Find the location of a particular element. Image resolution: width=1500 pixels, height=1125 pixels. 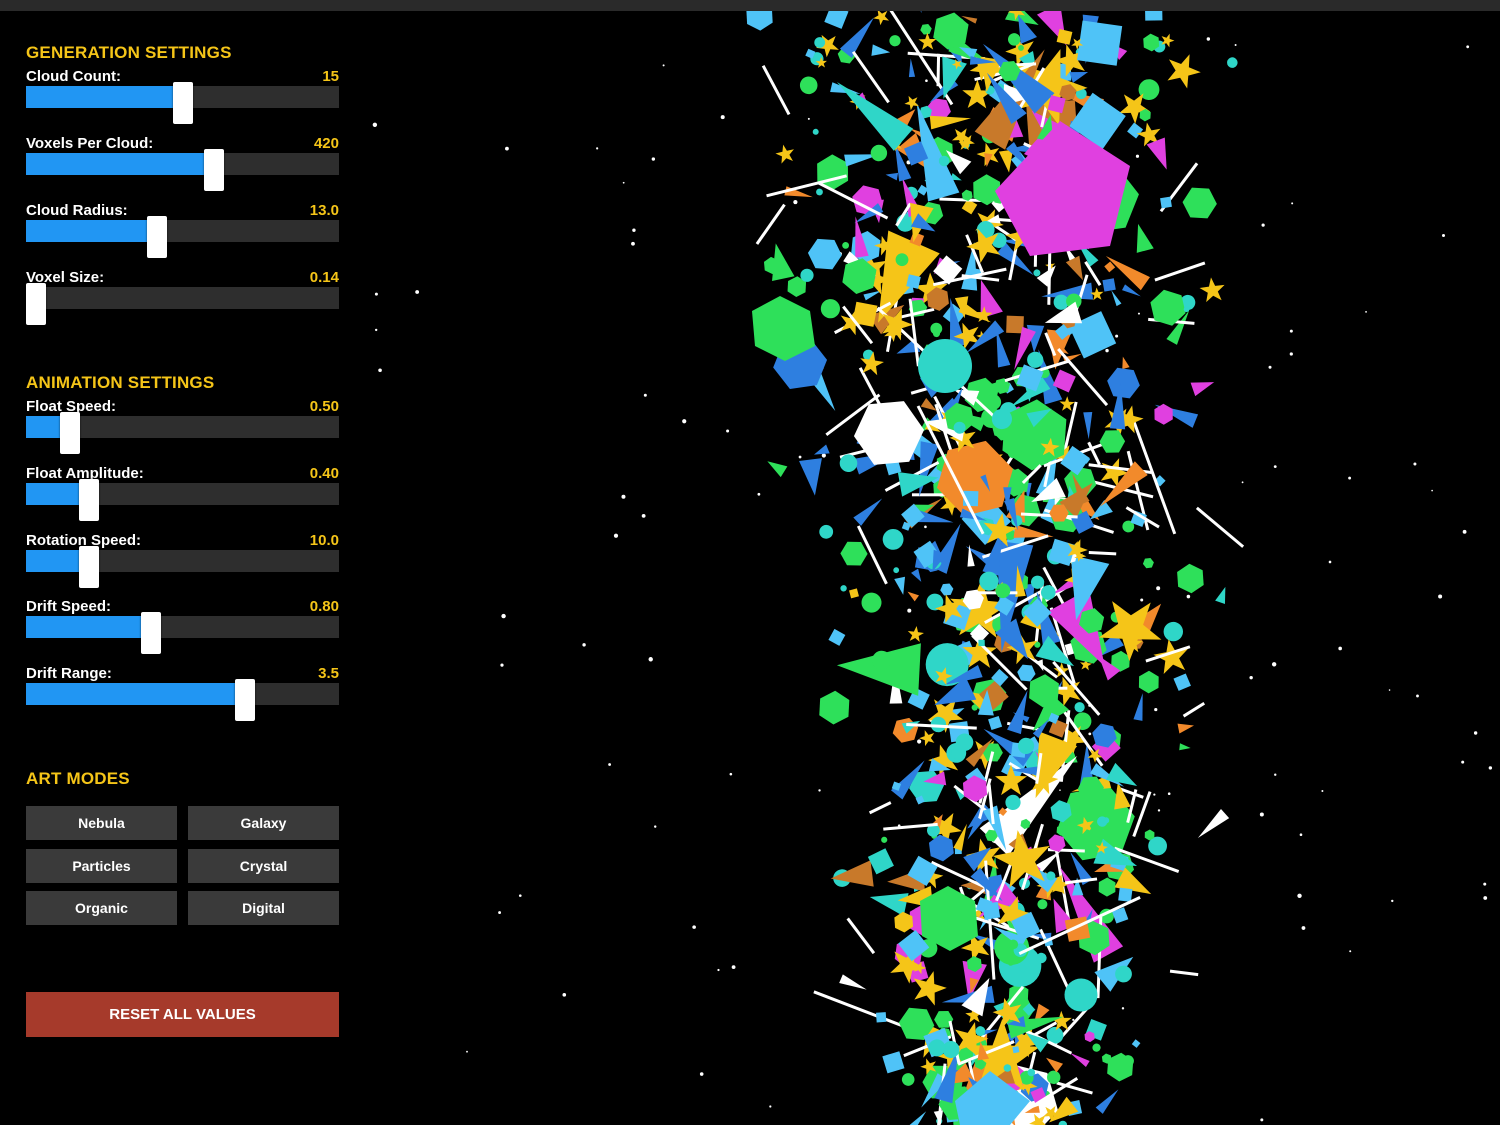

reset-all-button: RESET ALL VALUES is located at coordinates (182, 1014).